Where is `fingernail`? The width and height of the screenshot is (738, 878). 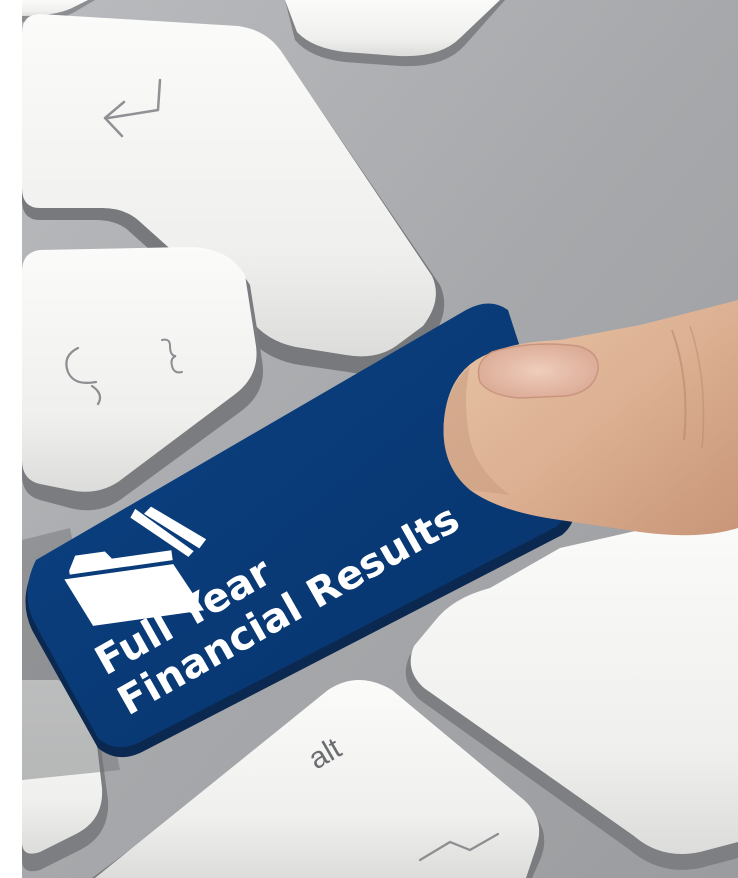 fingernail is located at coordinates (538, 371).